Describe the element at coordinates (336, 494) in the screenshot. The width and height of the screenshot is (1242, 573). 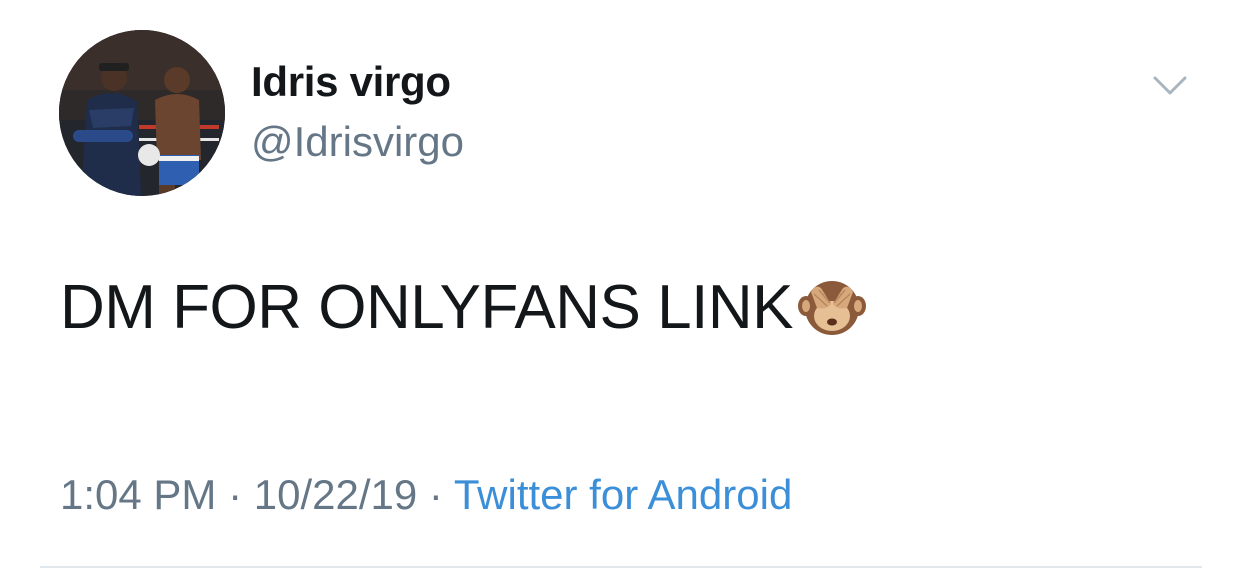
I see `tweet-date: 10/22/19` at that location.